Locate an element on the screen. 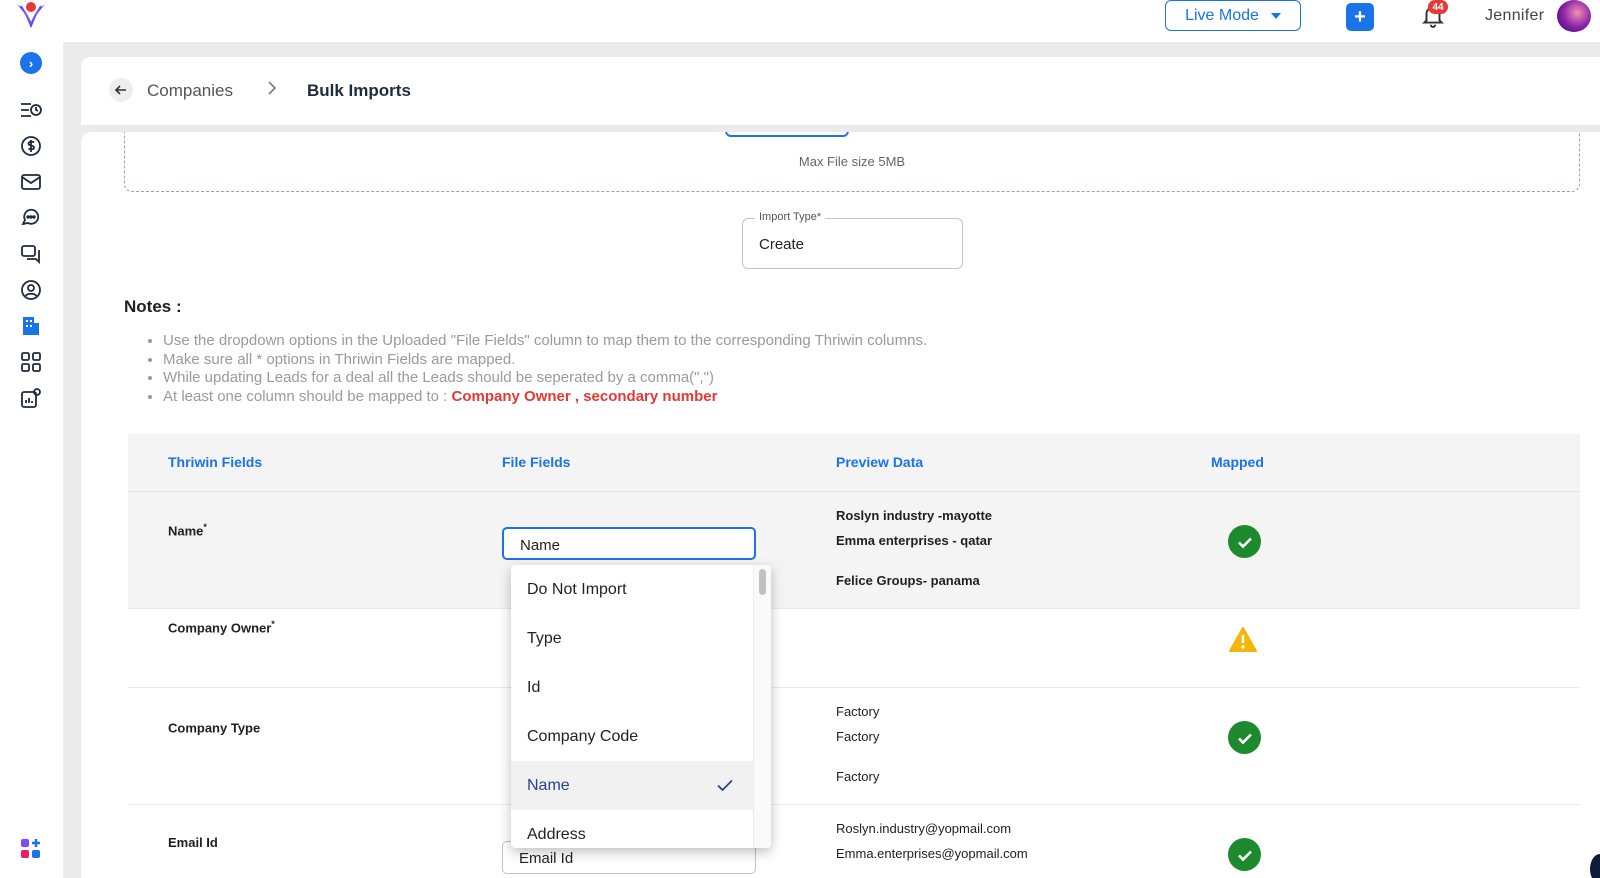 This screenshot has height=878, width=1600. dropdown-option: Type is located at coordinates (632, 638).